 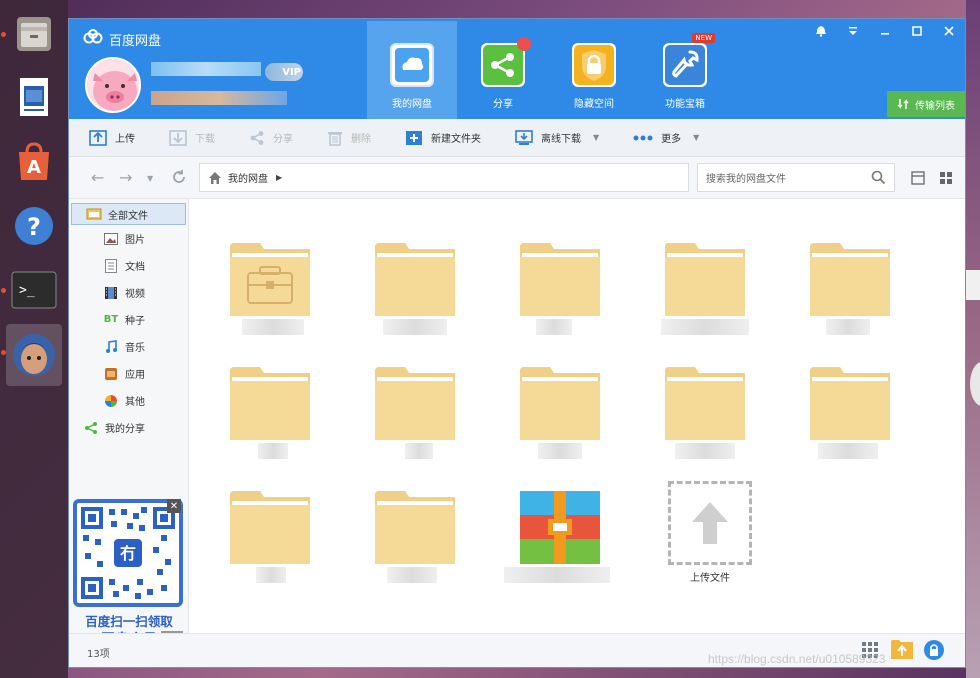 What do you see at coordinates (179, 178) in the screenshot?
I see `refresh-icon` at bounding box center [179, 178].